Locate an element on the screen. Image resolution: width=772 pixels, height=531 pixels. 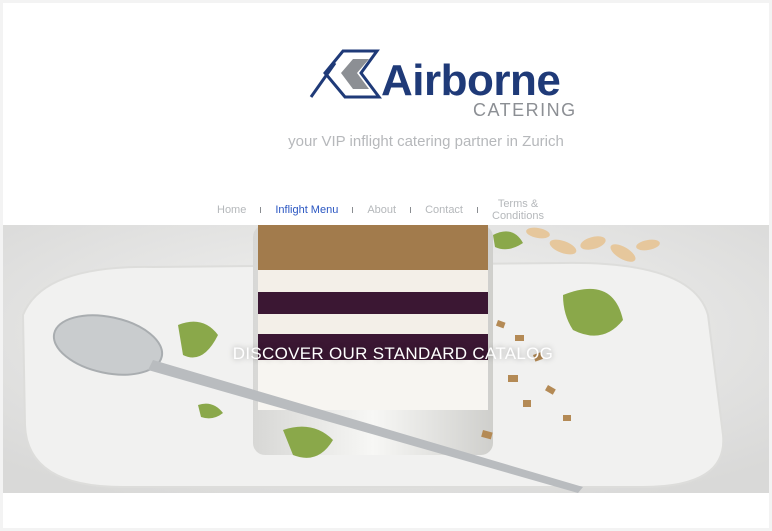
hero-cta-discover-catalog: DISCOVER OUR STANDARD CATALOG is located at coordinates (386, 354).